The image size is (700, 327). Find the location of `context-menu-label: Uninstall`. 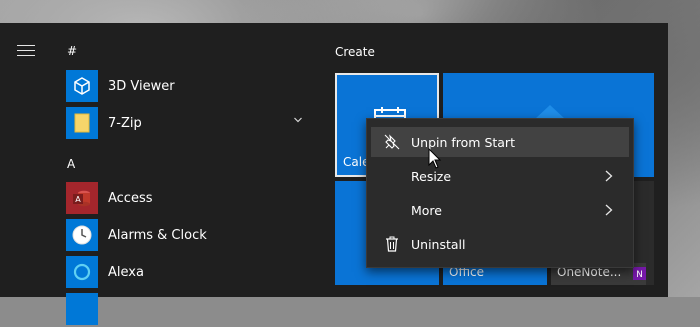

context-menu-label: Uninstall is located at coordinates (438, 244).